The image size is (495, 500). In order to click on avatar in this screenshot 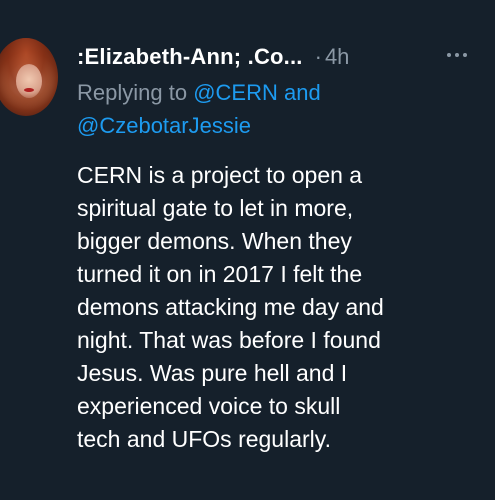, I will do `click(29, 77)`.